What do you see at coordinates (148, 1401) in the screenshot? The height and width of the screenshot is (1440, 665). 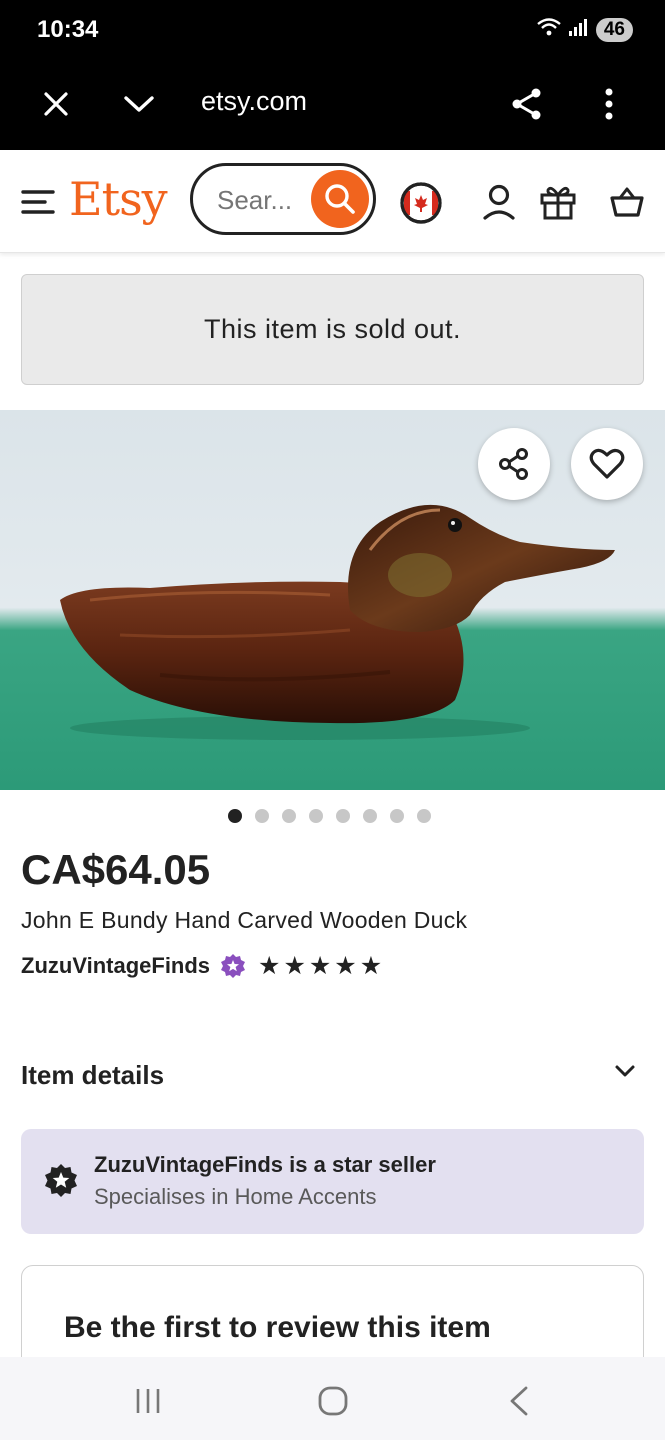 I see `recent-apps-icon` at bounding box center [148, 1401].